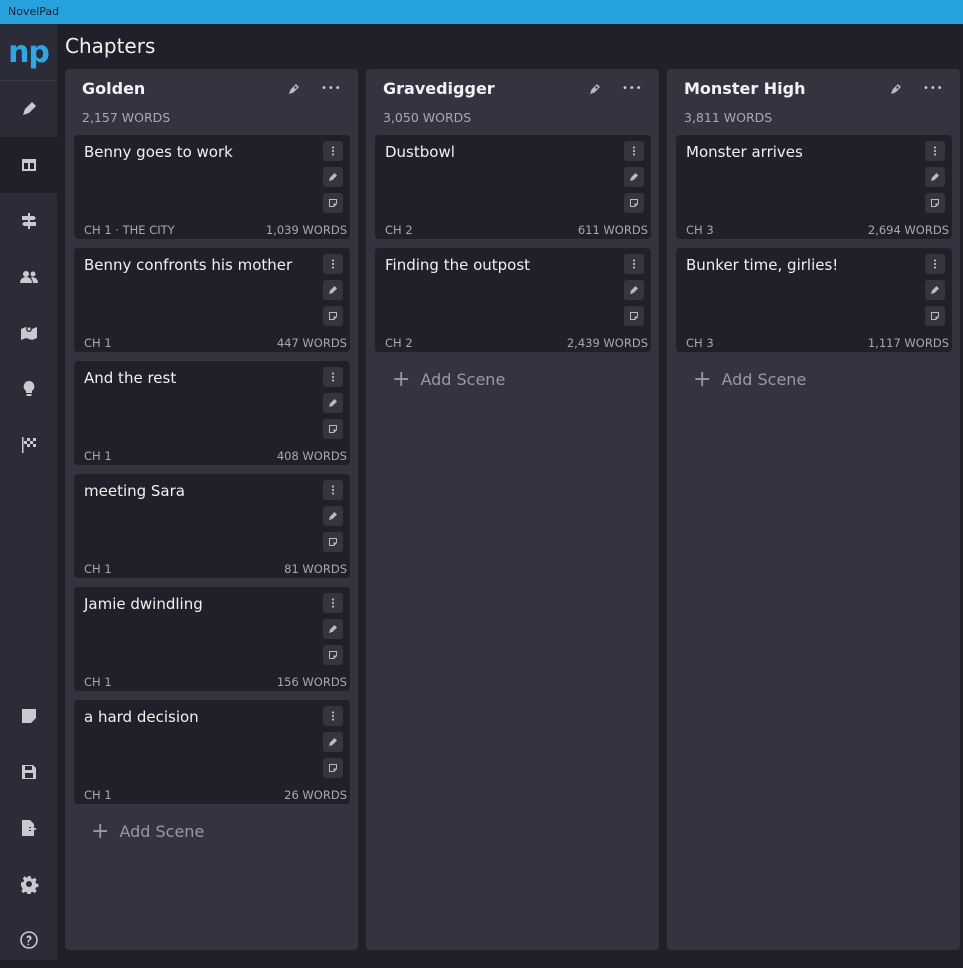 The image size is (963, 968). I want to click on chapter-title: Monster High, so click(745, 88).